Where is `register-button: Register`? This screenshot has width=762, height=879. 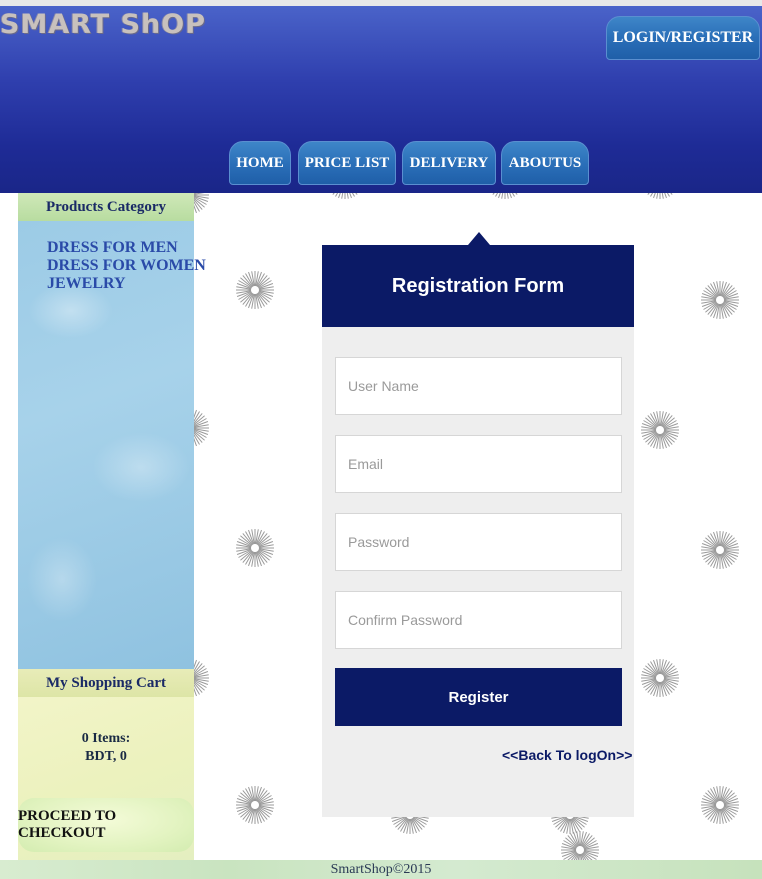
register-button: Register is located at coordinates (478, 697).